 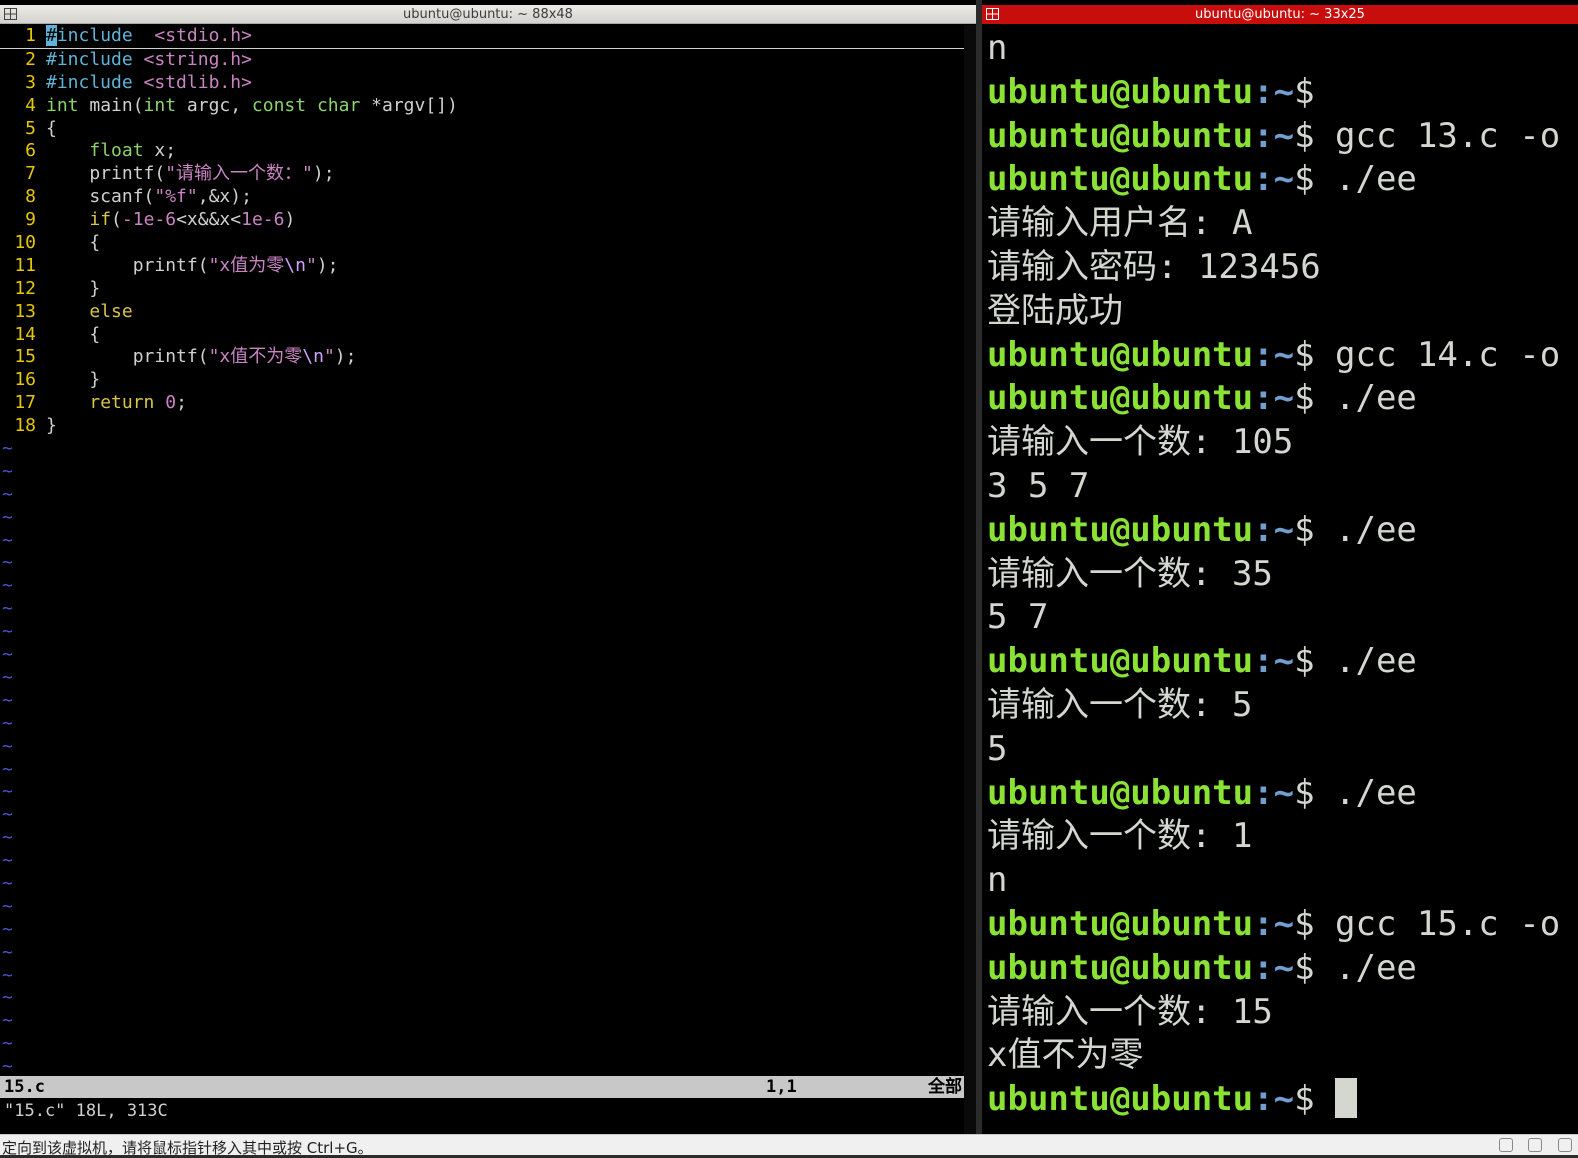 What do you see at coordinates (488, 289) in the screenshot?
I see `code-line: 12 }` at bounding box center [488, 289].